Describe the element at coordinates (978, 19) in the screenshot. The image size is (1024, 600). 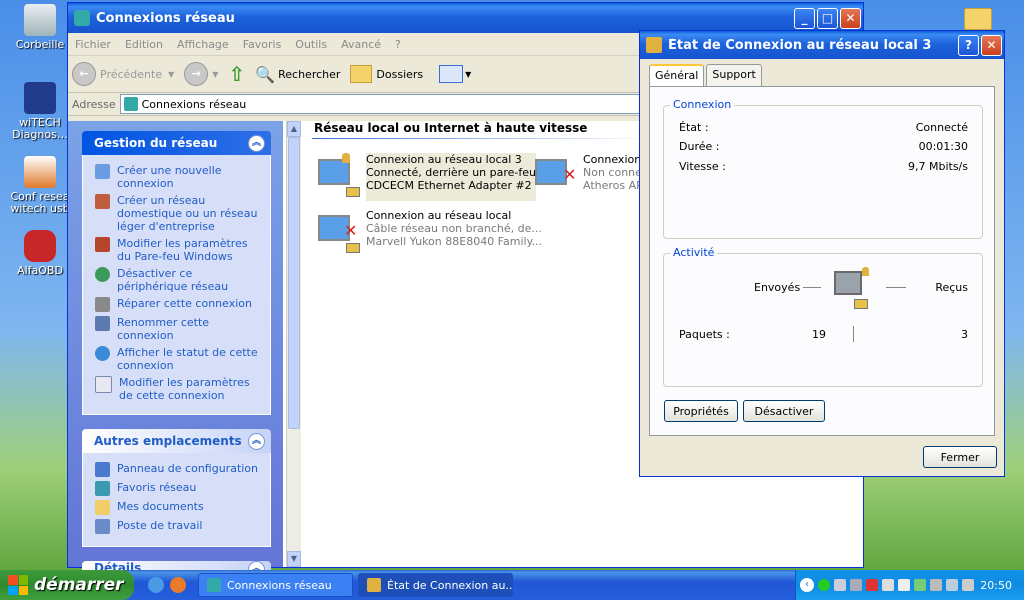
I see `folder-icon` at that location.